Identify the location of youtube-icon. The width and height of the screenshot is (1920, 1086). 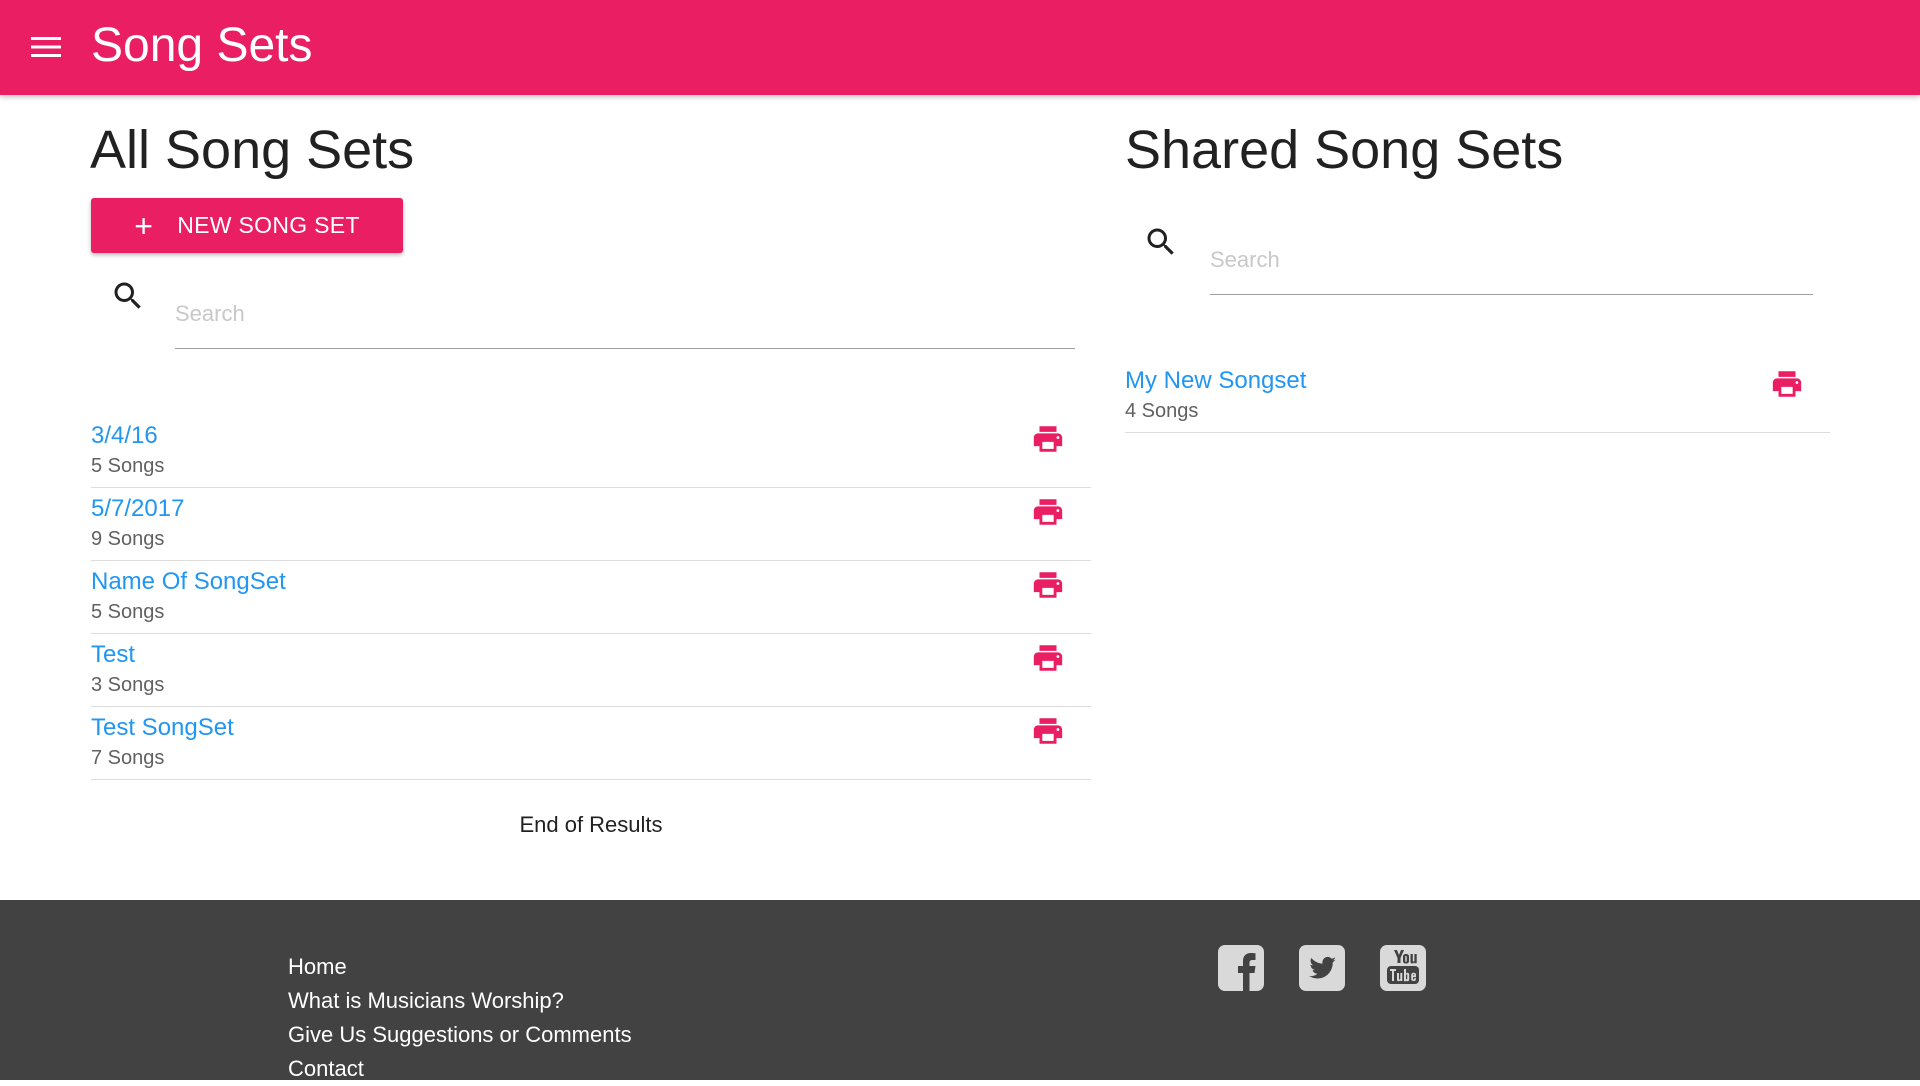
(1403, 968).